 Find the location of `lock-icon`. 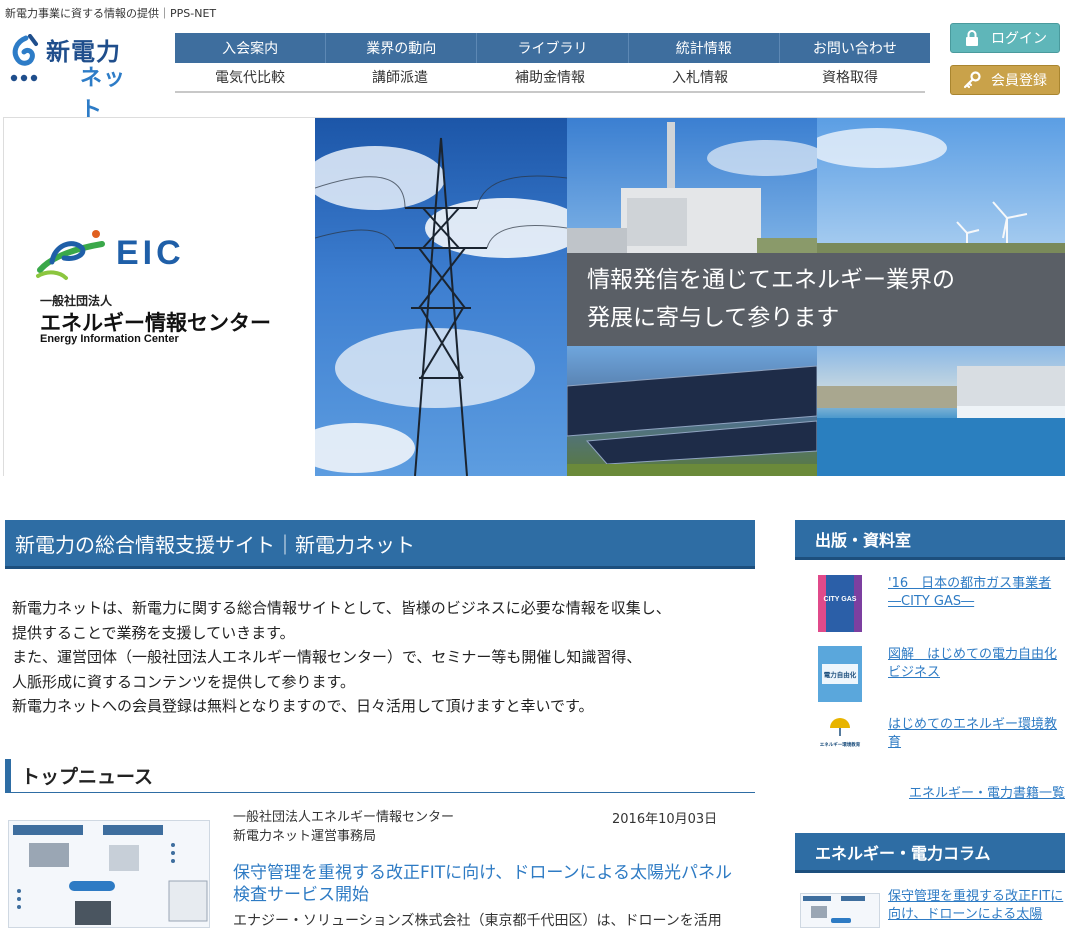

lock-icon is located at coordinates (972, 38).